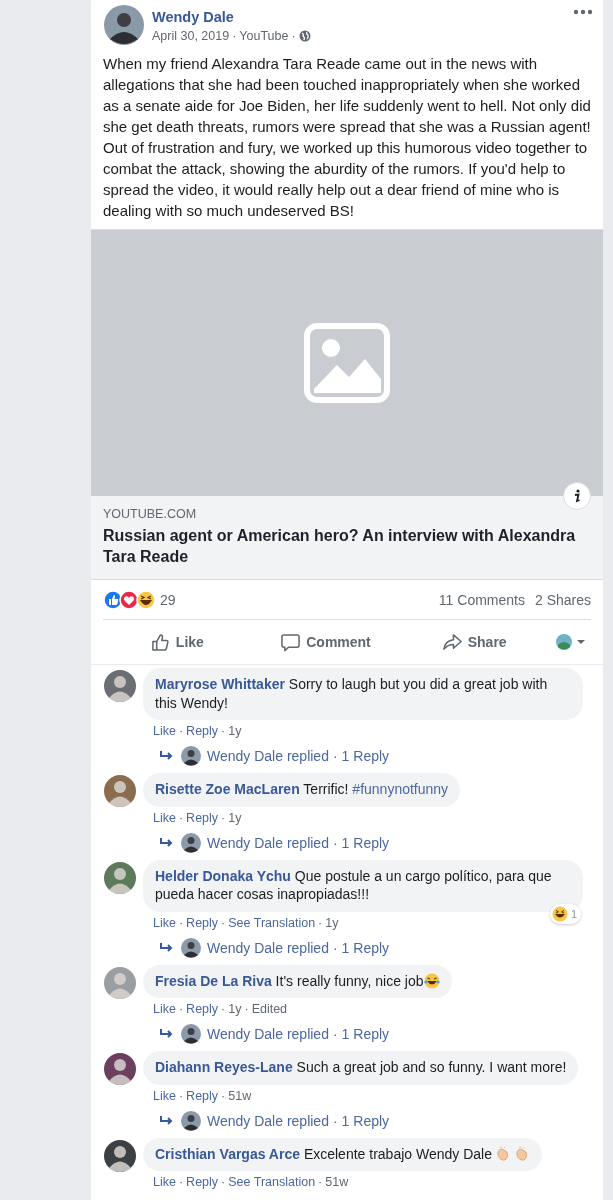 The image size is (613, 1200). I want to click on thumbs-up-icon, so click(160, 642).